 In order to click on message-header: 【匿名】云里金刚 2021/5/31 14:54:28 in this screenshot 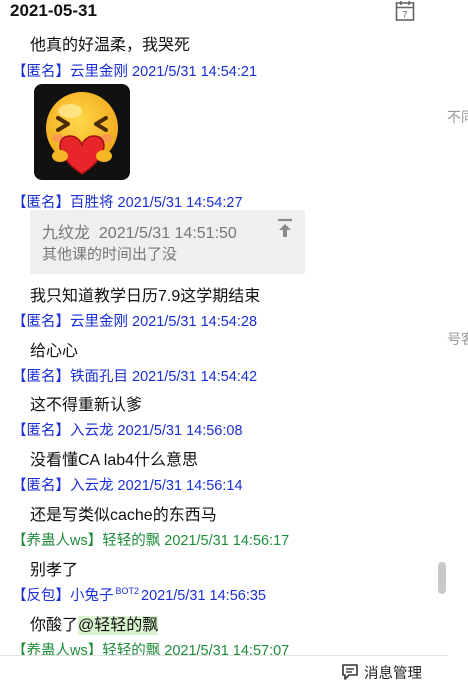, I will do `click(134, 320)`.